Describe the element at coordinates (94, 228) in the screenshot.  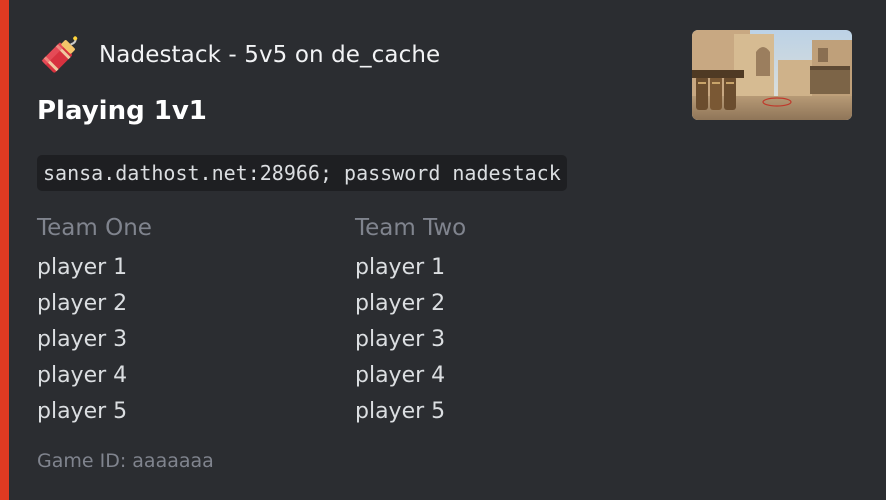
I see `team-one-name: Team One` at that location.